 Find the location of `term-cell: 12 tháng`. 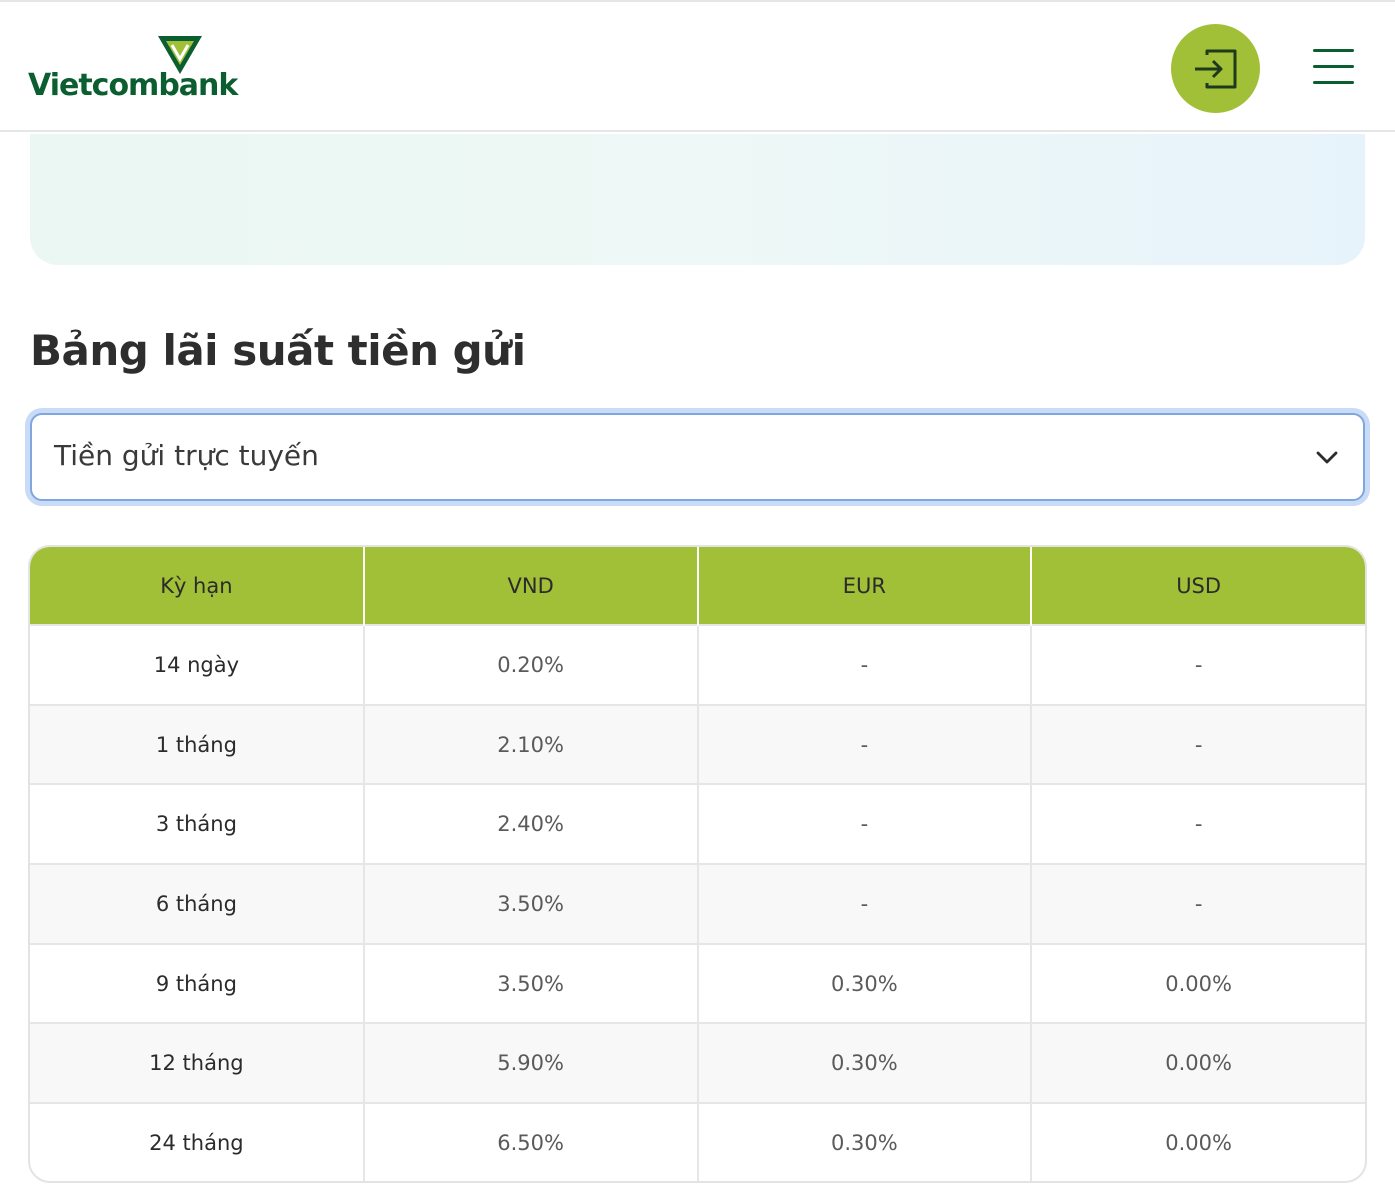

term-cell: 12 tháng is located at coordinates (197, 1063).